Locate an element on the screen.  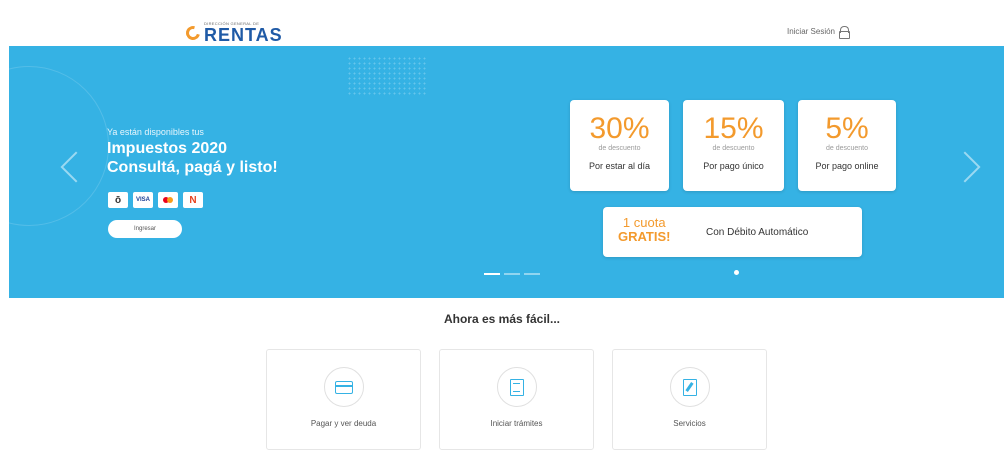
cuota-line2: GRATIS! is located at coordinates (644, 237).